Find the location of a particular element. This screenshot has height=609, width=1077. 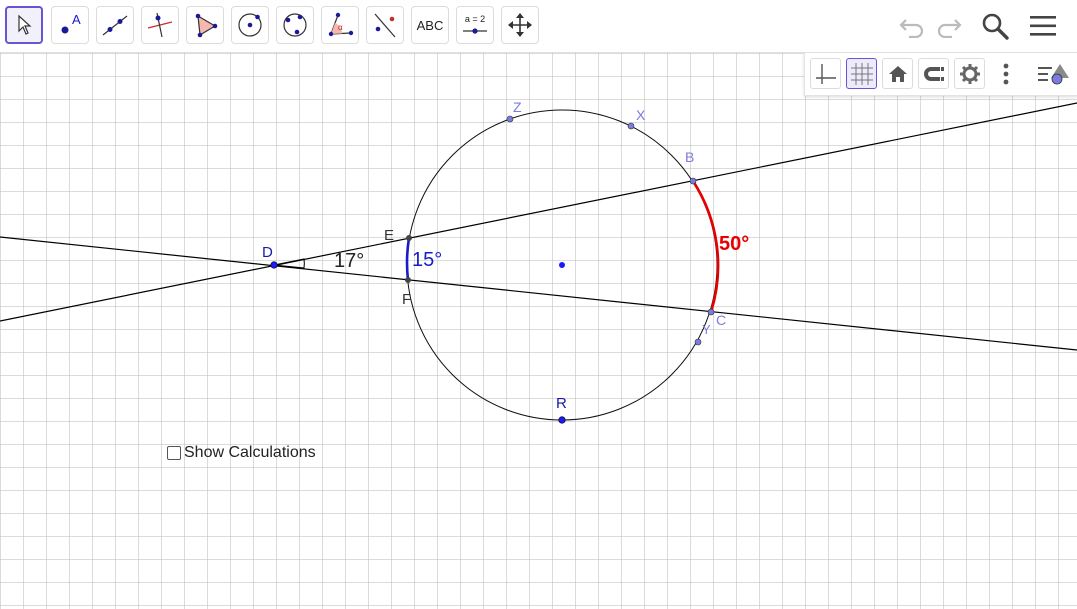

minor-arc-ef is located at coordinates (408, 259).